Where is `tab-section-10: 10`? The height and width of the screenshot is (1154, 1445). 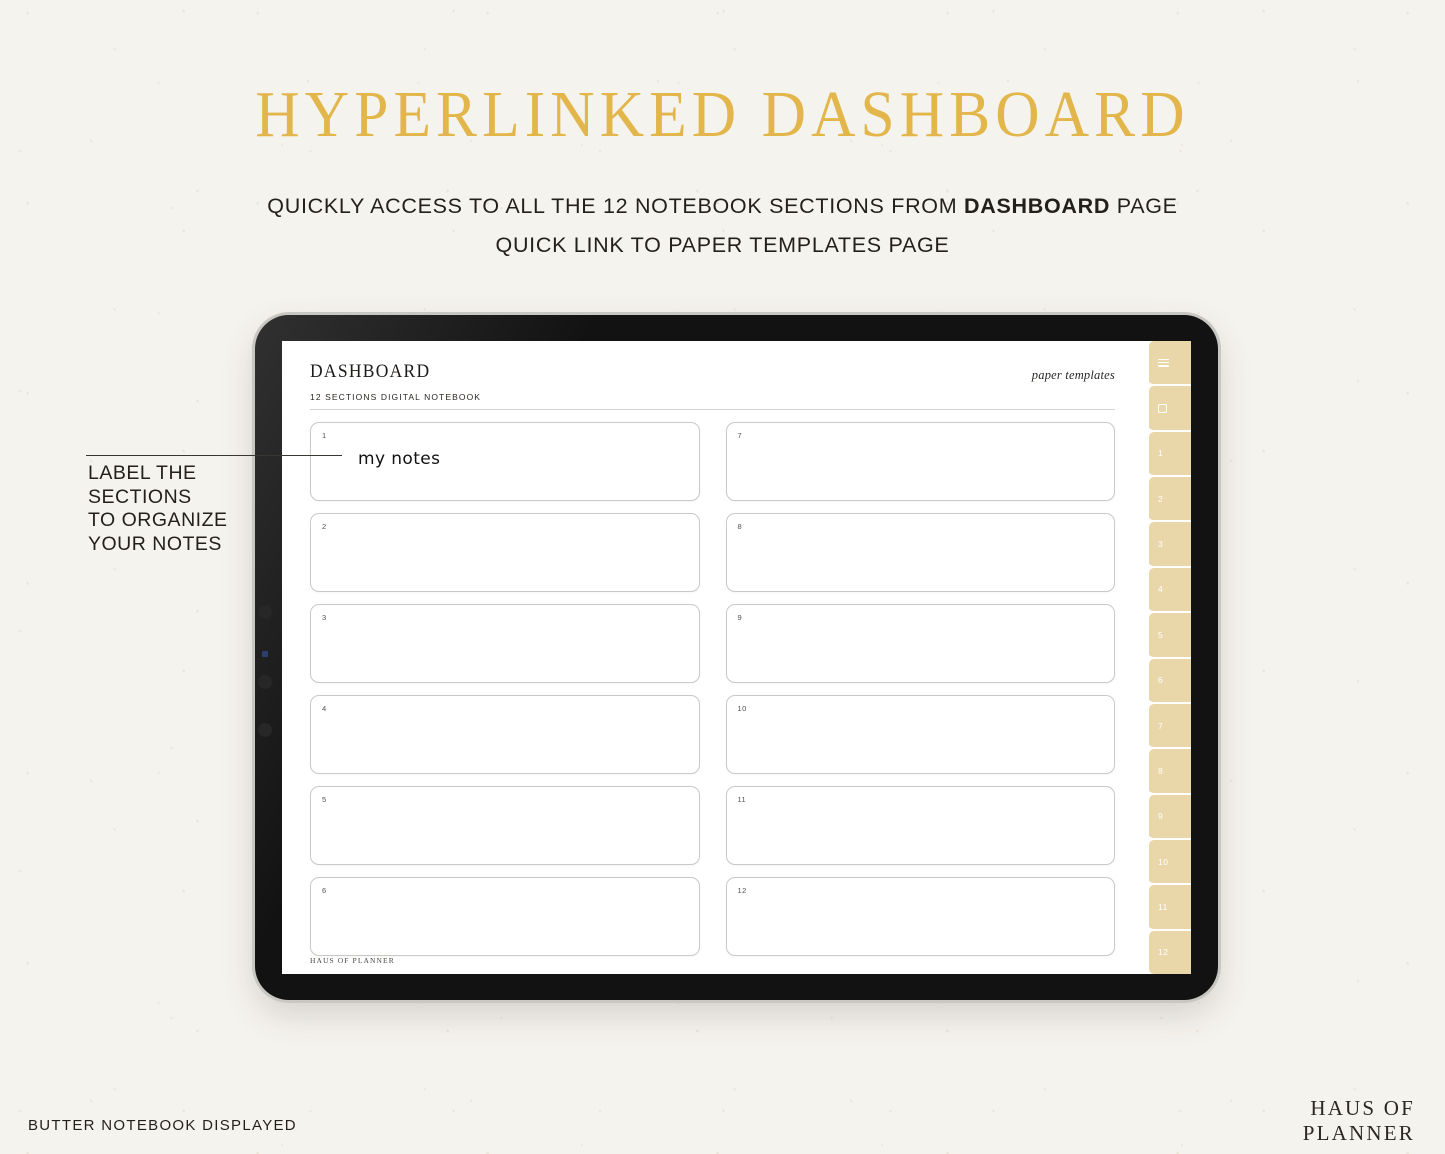
tab-section-10: 10 is located at coordinates (1170, 862).